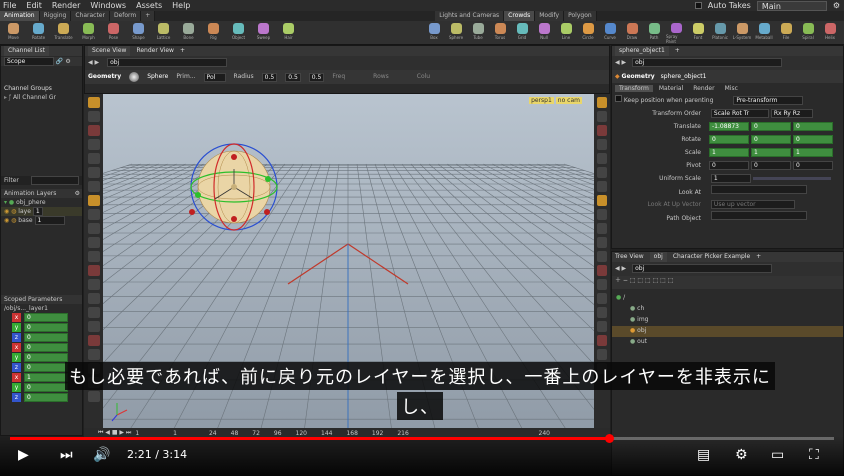  Describe the element at coordinates (814, 455) in the screenshot. I see `fullscreen-icon: ⛶` at that location.